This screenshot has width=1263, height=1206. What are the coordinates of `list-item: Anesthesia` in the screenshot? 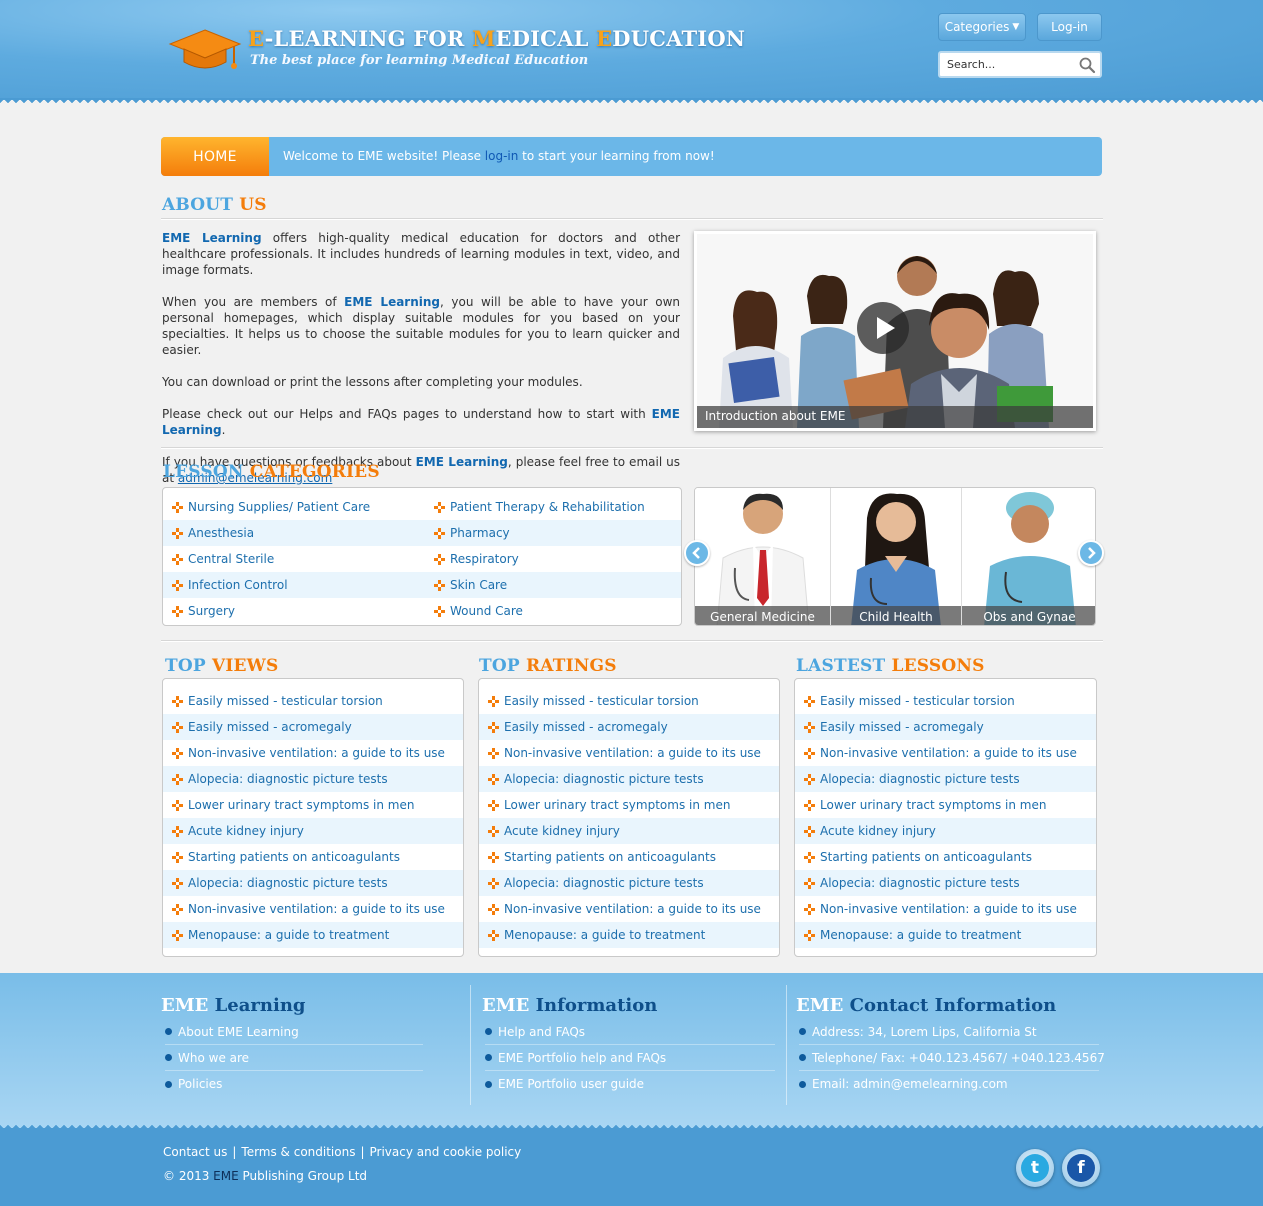 It's located at (293, 533).